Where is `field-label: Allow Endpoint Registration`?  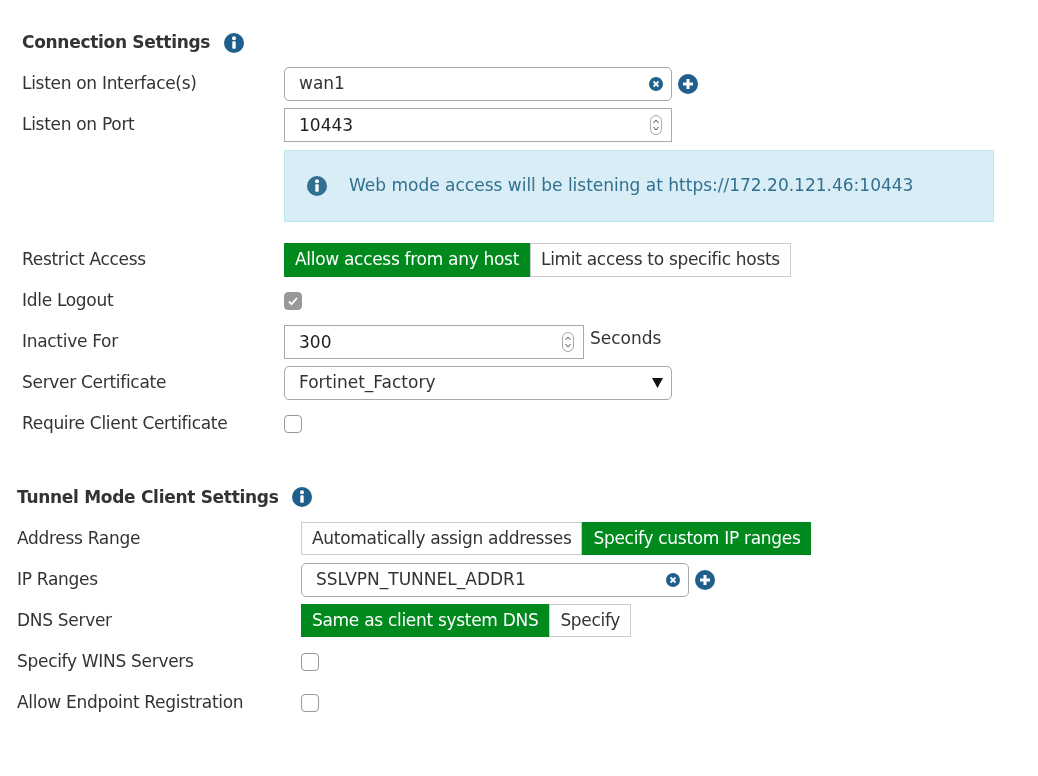 field-label: Allow Endpoint Registration is located at coordinates (131, 702).